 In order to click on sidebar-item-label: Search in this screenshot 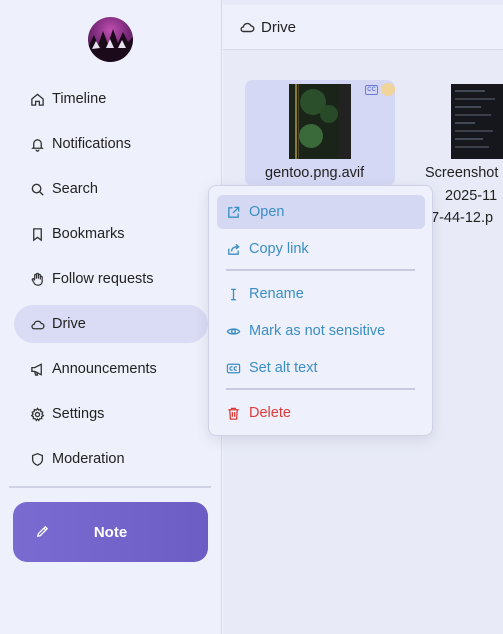, I will do `click(75, 189)`.